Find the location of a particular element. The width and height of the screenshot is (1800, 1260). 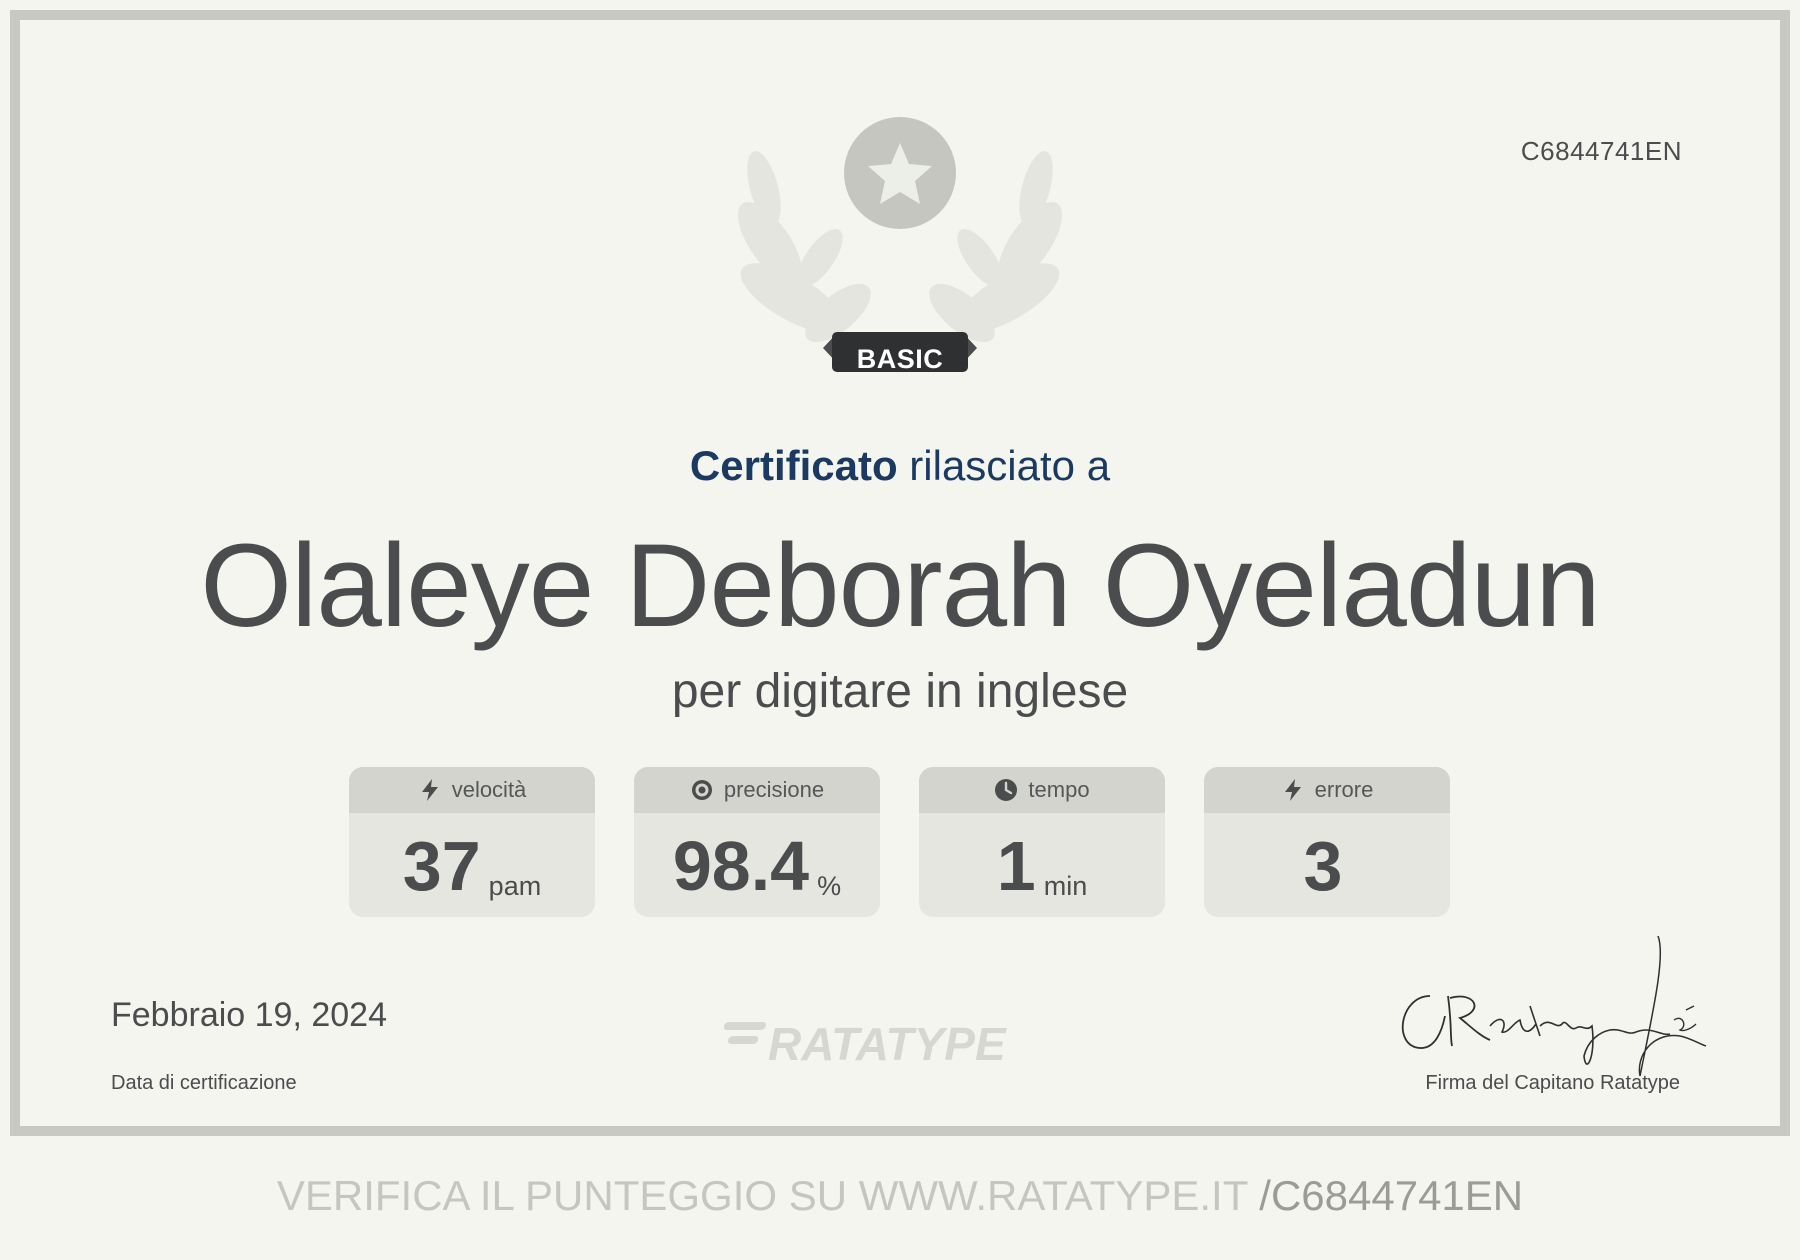

stat-value: 3 is located at coordinates (1323, 866).